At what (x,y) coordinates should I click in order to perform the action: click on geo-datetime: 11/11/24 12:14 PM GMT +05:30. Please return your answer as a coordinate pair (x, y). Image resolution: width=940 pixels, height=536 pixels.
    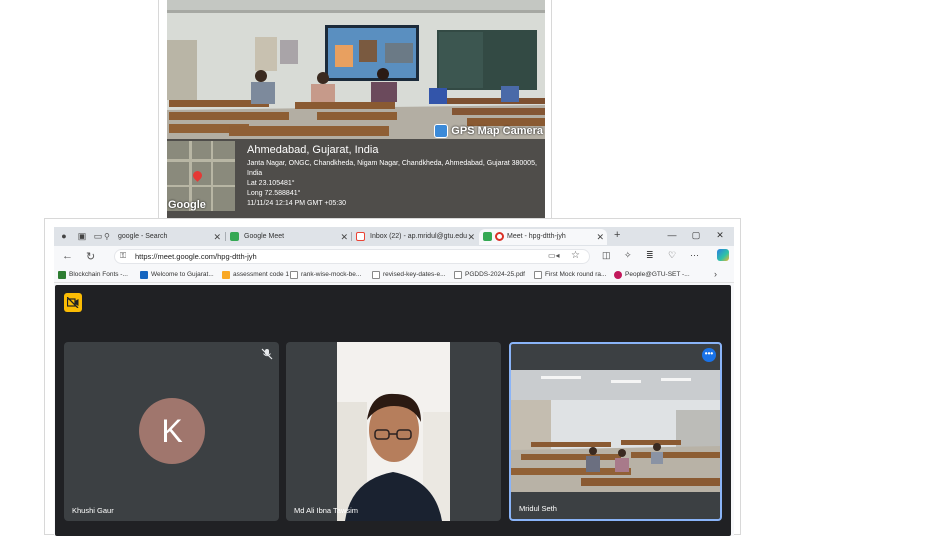
    Looking at the image, I should click on (297, 203).